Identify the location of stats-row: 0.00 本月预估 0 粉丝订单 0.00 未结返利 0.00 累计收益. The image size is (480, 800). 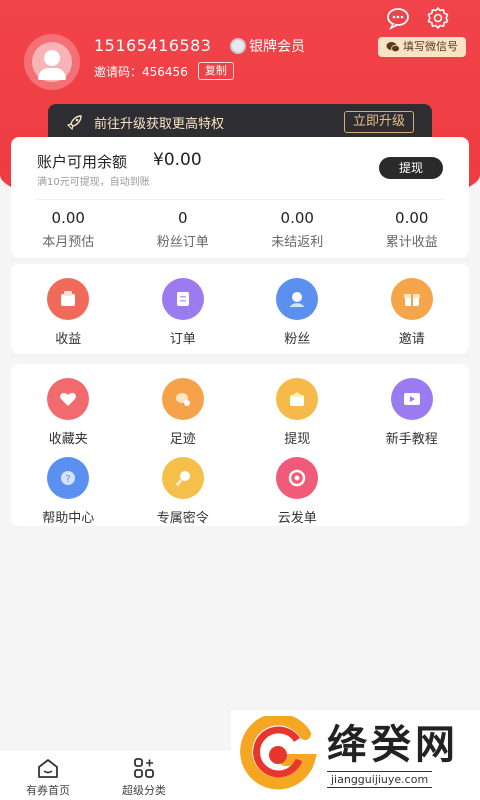
(240, 228).